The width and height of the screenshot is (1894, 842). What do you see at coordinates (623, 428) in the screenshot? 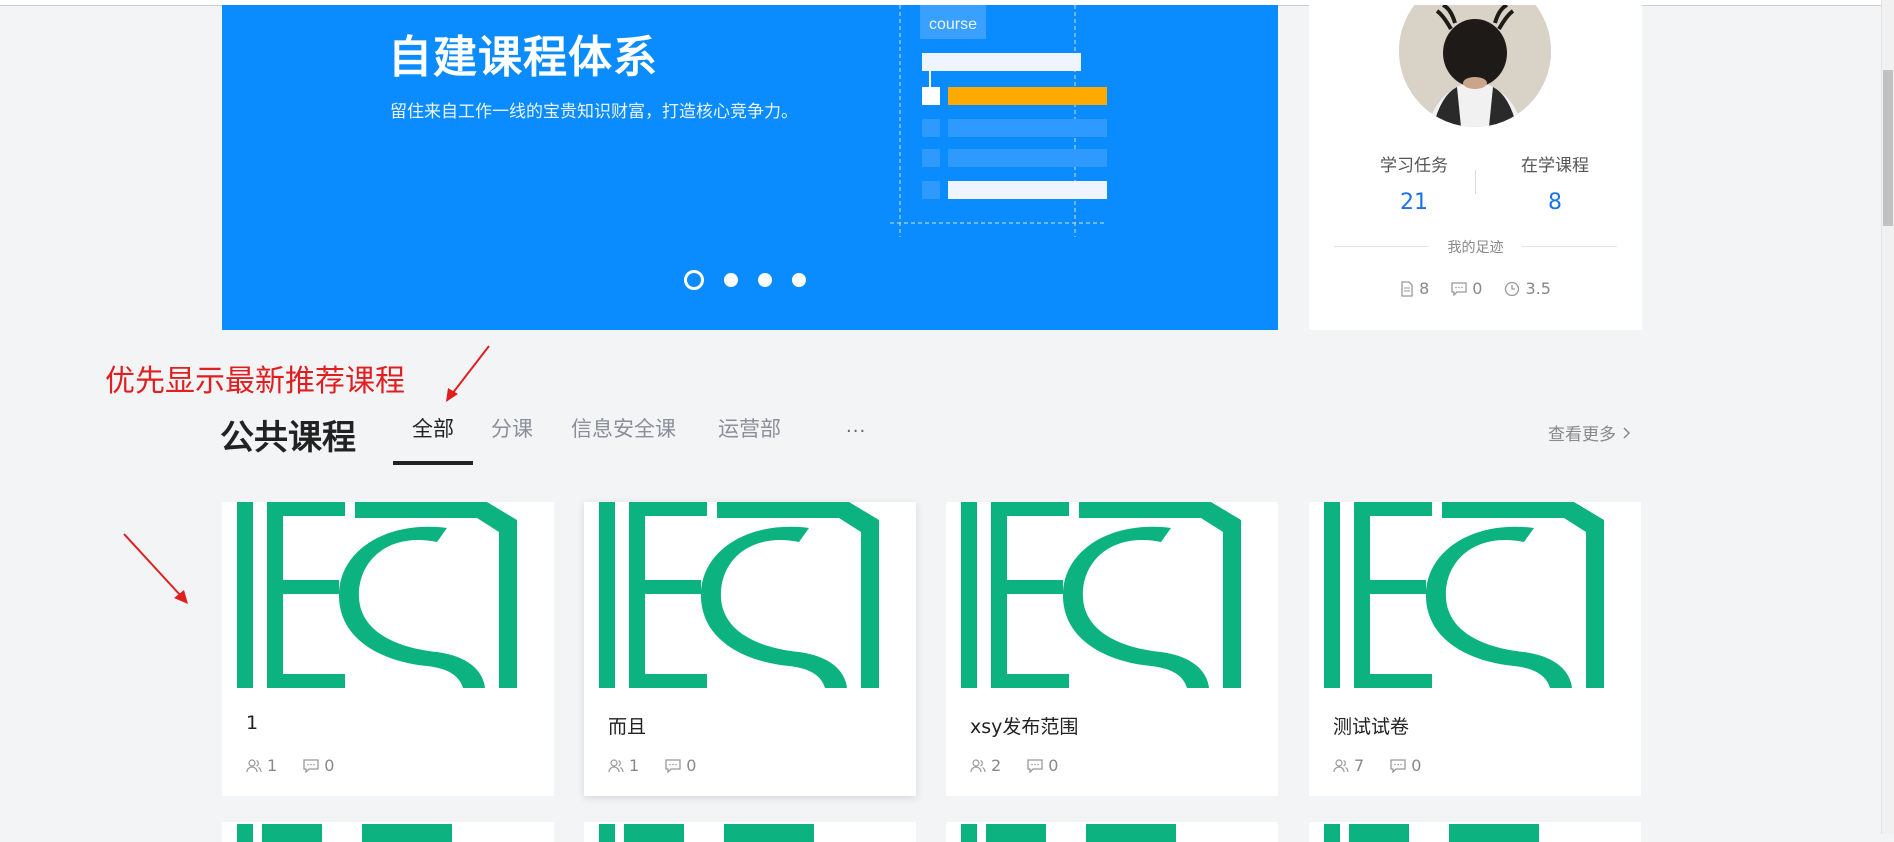
I see `tab-infosec: 信息安全课` at bounding box center [623, 428].